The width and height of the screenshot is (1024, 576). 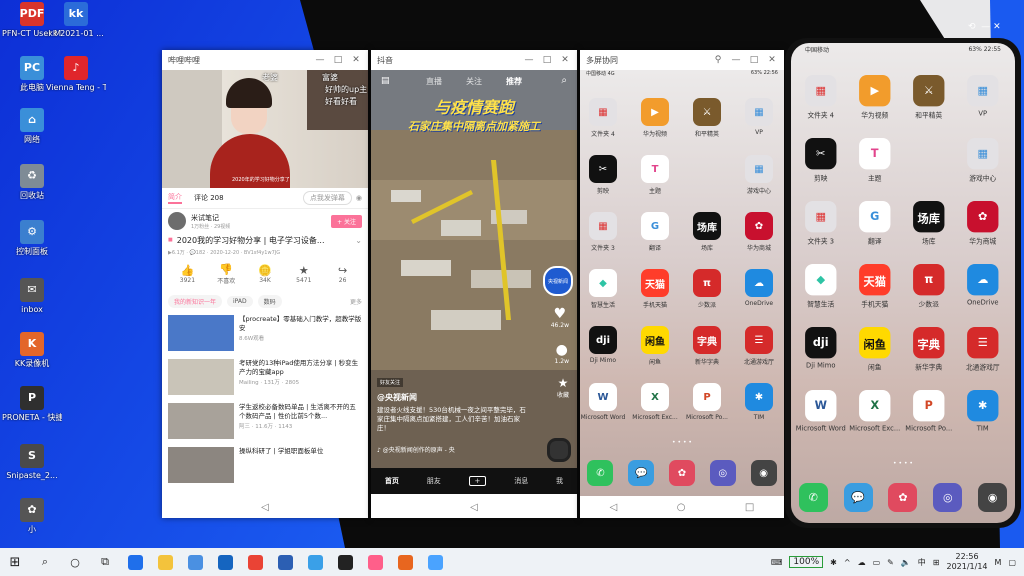 I want to click on app-icon-tile: dji Dji Mimo, so click(x=603, y=345).